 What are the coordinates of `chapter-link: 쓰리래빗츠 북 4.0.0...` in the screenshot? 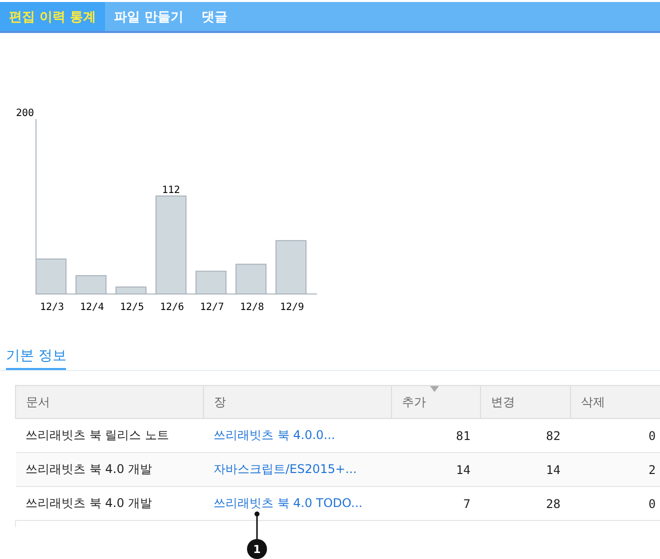 It's located at (275, 435).